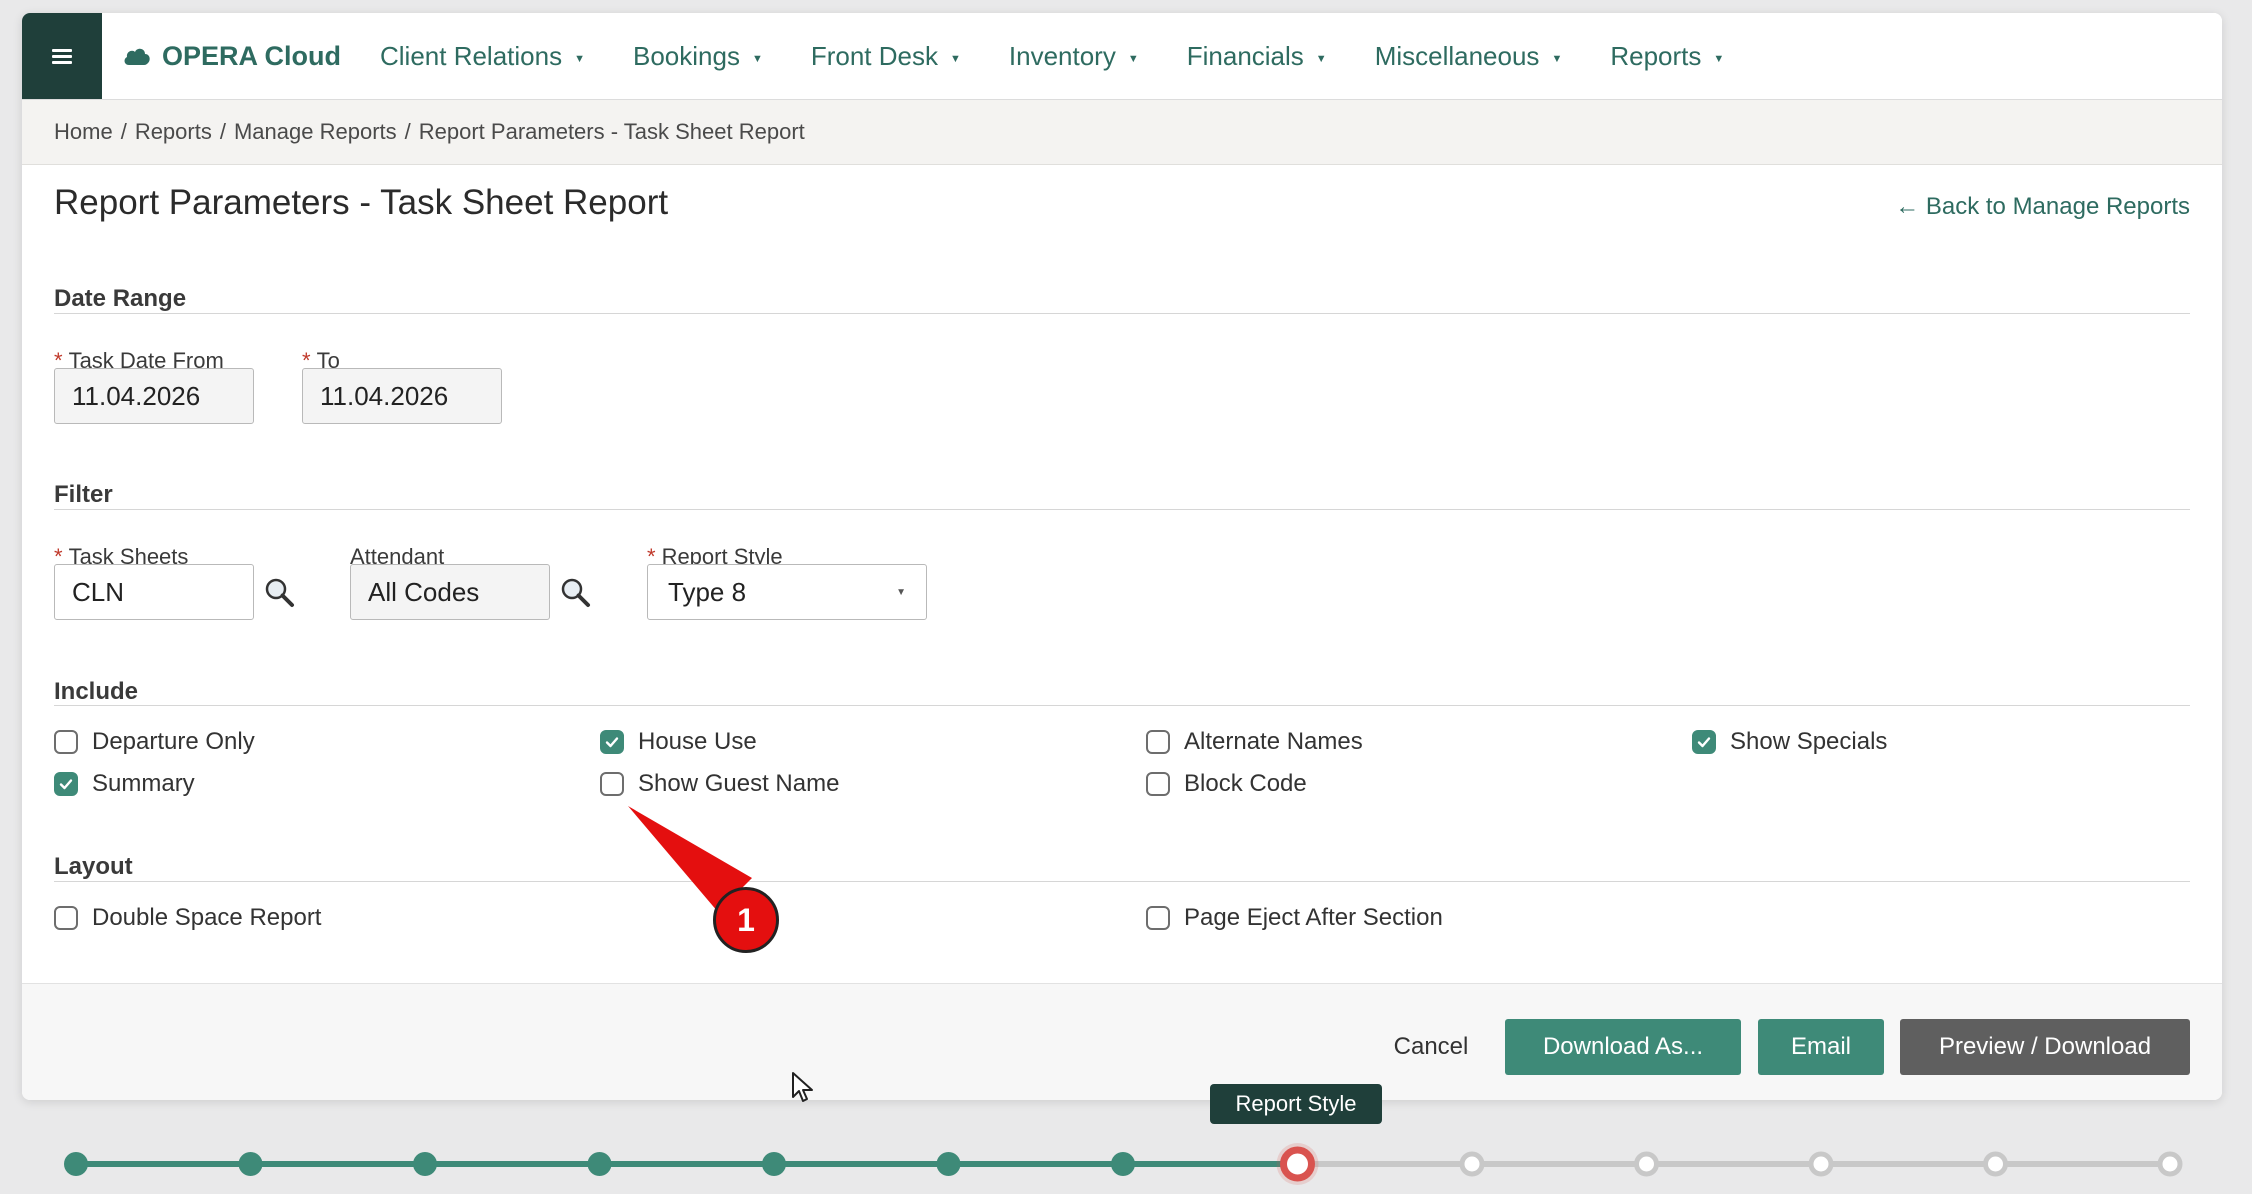  What do you see at coordinates (707, 591) in the screenshot?
I see `report-style-value: Type 8` at bounding box center [707, 591].